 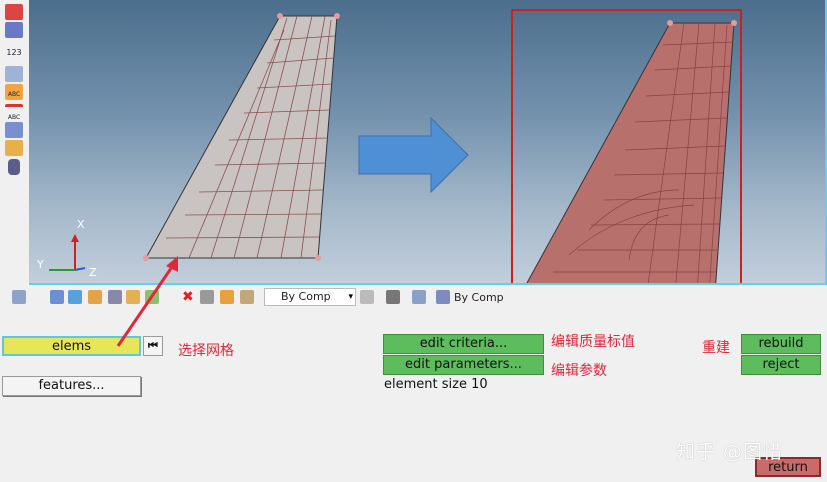 I want to click on annotation-arrow-overlay, so click(x=147, y=301).